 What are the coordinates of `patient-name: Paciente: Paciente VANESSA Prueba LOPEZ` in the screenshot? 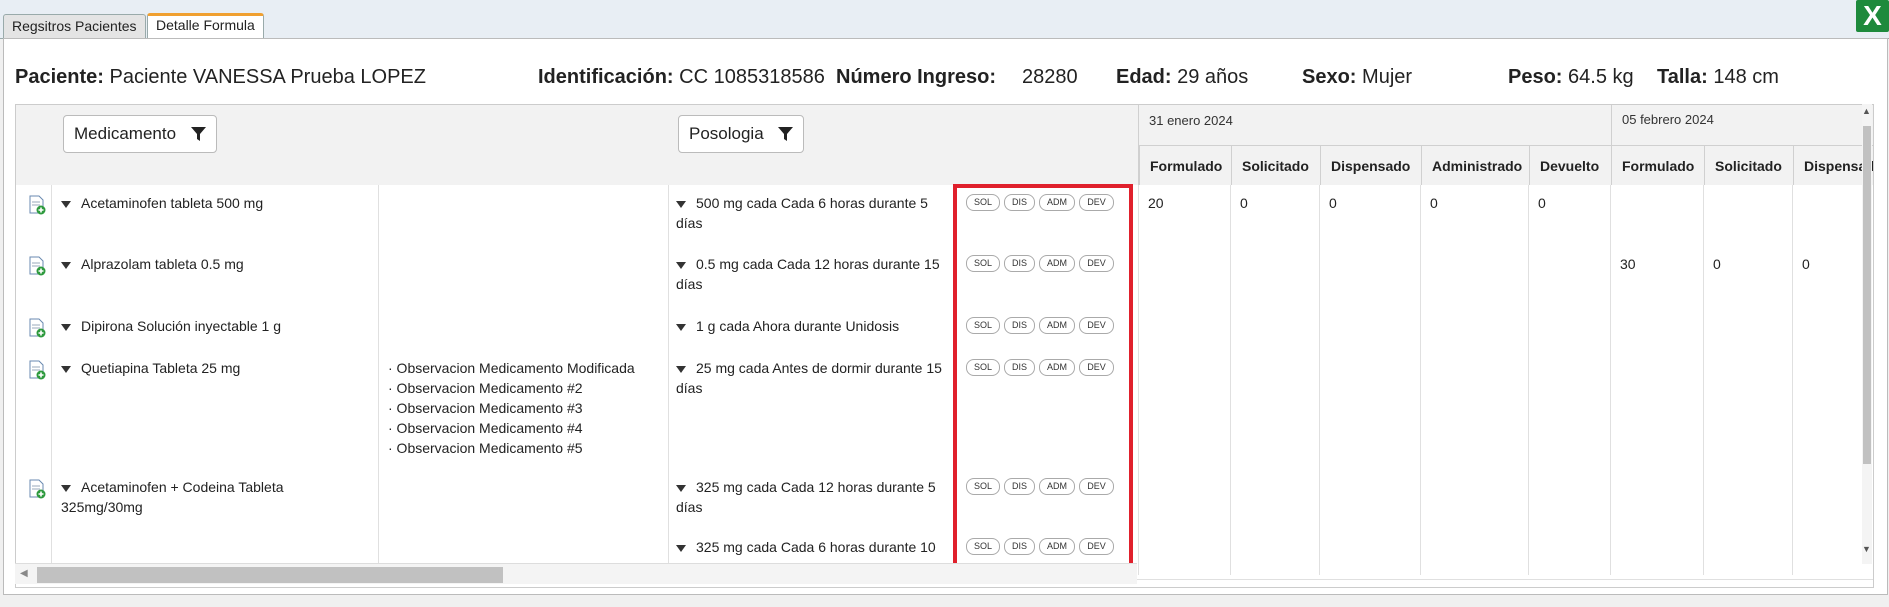 It's located at (220, 77).